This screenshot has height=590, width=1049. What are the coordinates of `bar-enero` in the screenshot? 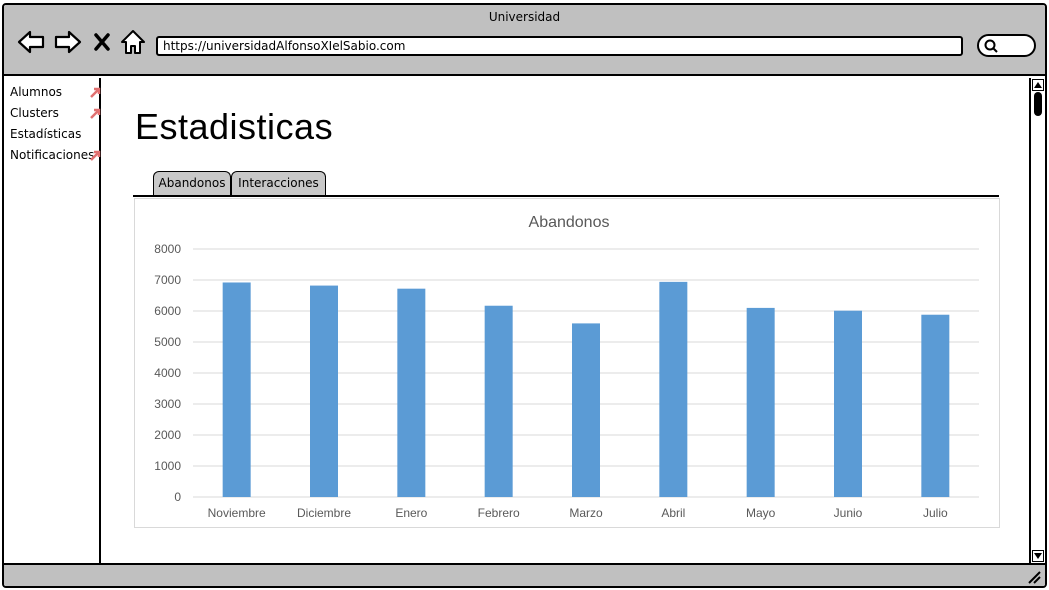 It's located at (411, 392).